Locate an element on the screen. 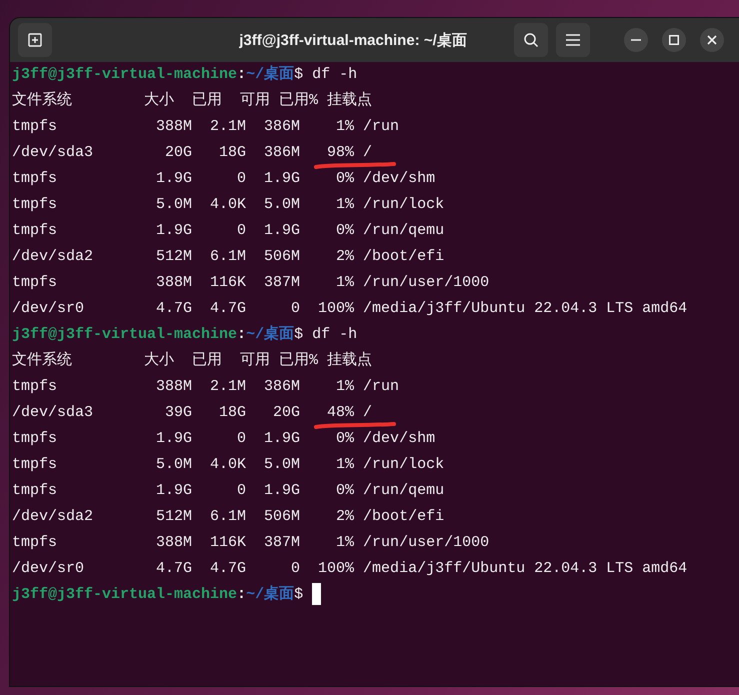 The image size is (739, 695). command-text: $ is located at coordinates (299, 595).